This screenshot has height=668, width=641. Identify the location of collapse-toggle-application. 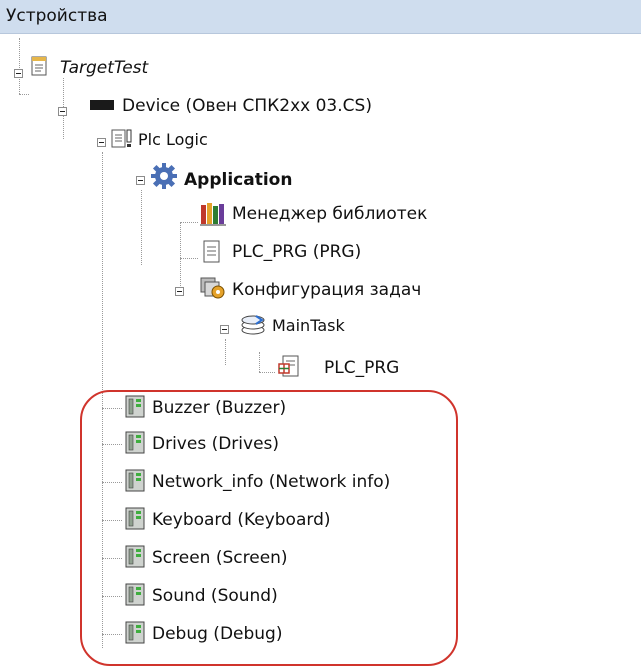
(140, 180).